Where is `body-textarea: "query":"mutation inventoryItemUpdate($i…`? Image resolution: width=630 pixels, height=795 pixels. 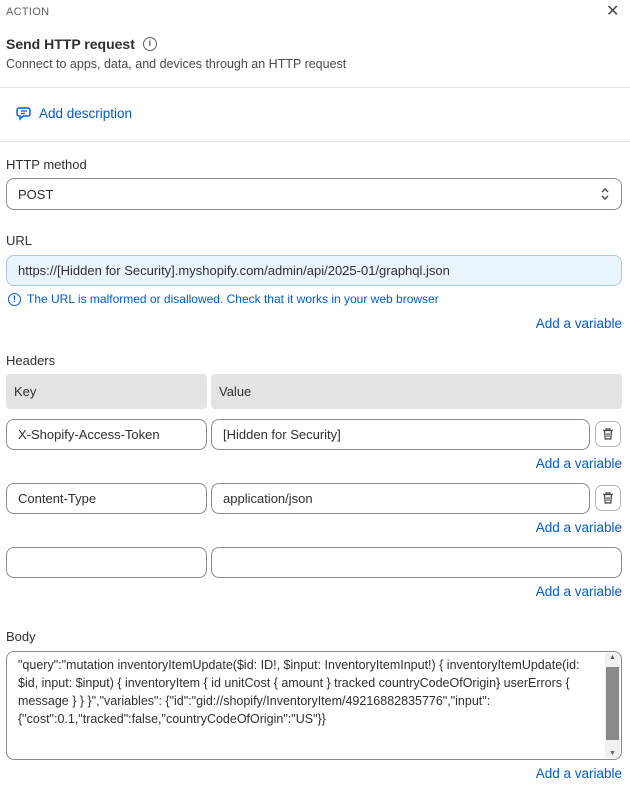
body-textarea: "query":"mutation inventoryItemUpdate($i… is located at coordinates (314, 705).